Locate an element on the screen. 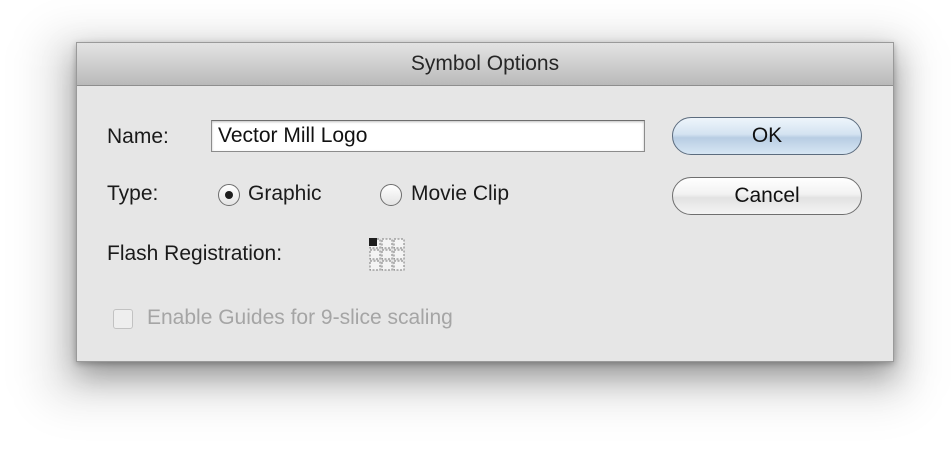  dialog-title: Symbol Options is located at coordinates (485, 64).